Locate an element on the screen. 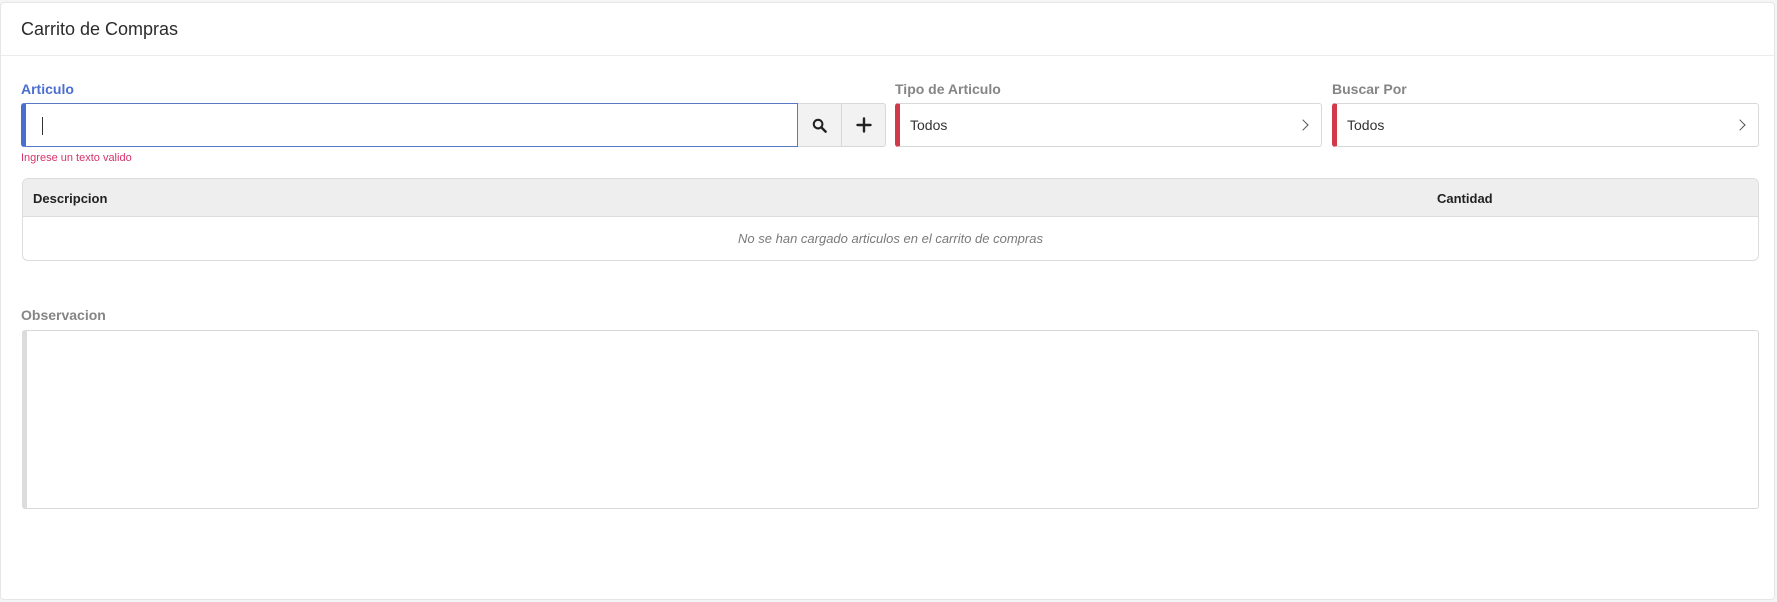 Image resolution: width=1777 pixels, height=602 pixels. tipo-articulo-select: Todos is located at coordinates (1108, 125).